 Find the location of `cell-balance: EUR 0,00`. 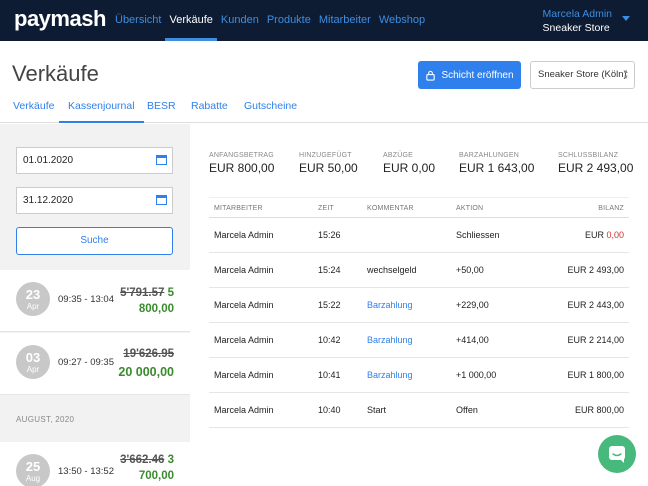

cell-balance: EUR 0,00 is located at coordinates (604, 235).